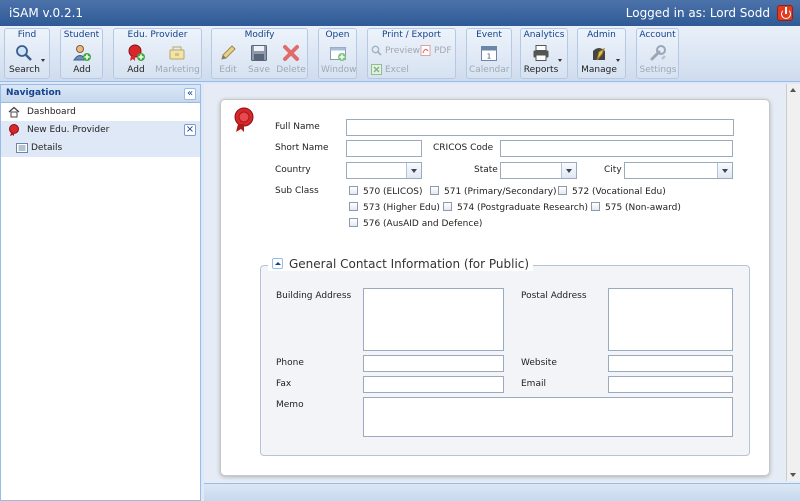  Describe the element at coordinates (670, 363) in the screenshot. I see `website-input` at that location.